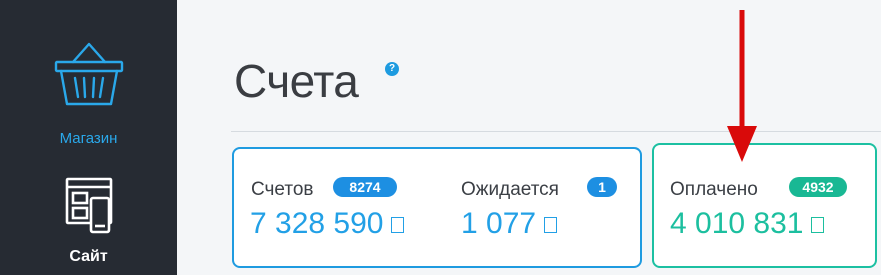 This screenshot has width=881, height=275. Describe the element at coordinates (602, 187) in the screenshot. I see `count-badge: 1` at that location.